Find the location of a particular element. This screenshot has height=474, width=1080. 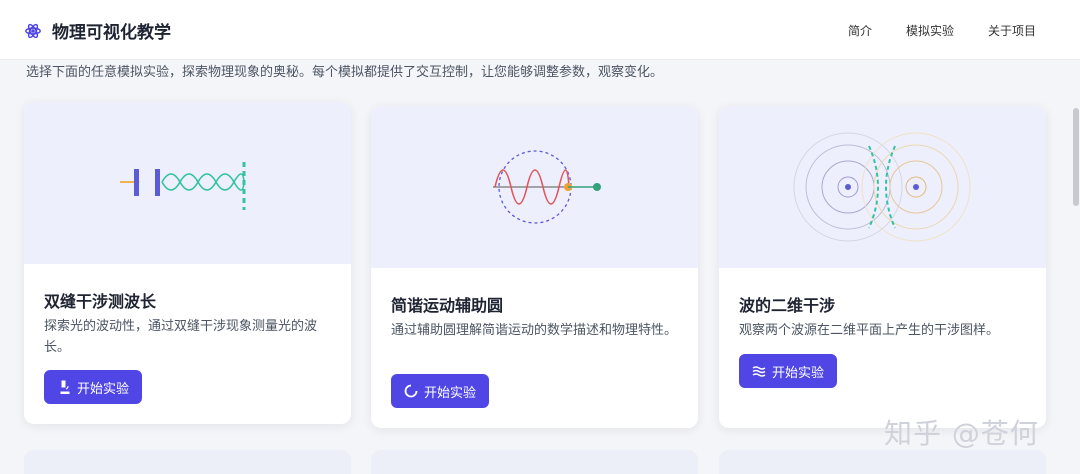

interference-illustration is located at coordinates (882, 187).